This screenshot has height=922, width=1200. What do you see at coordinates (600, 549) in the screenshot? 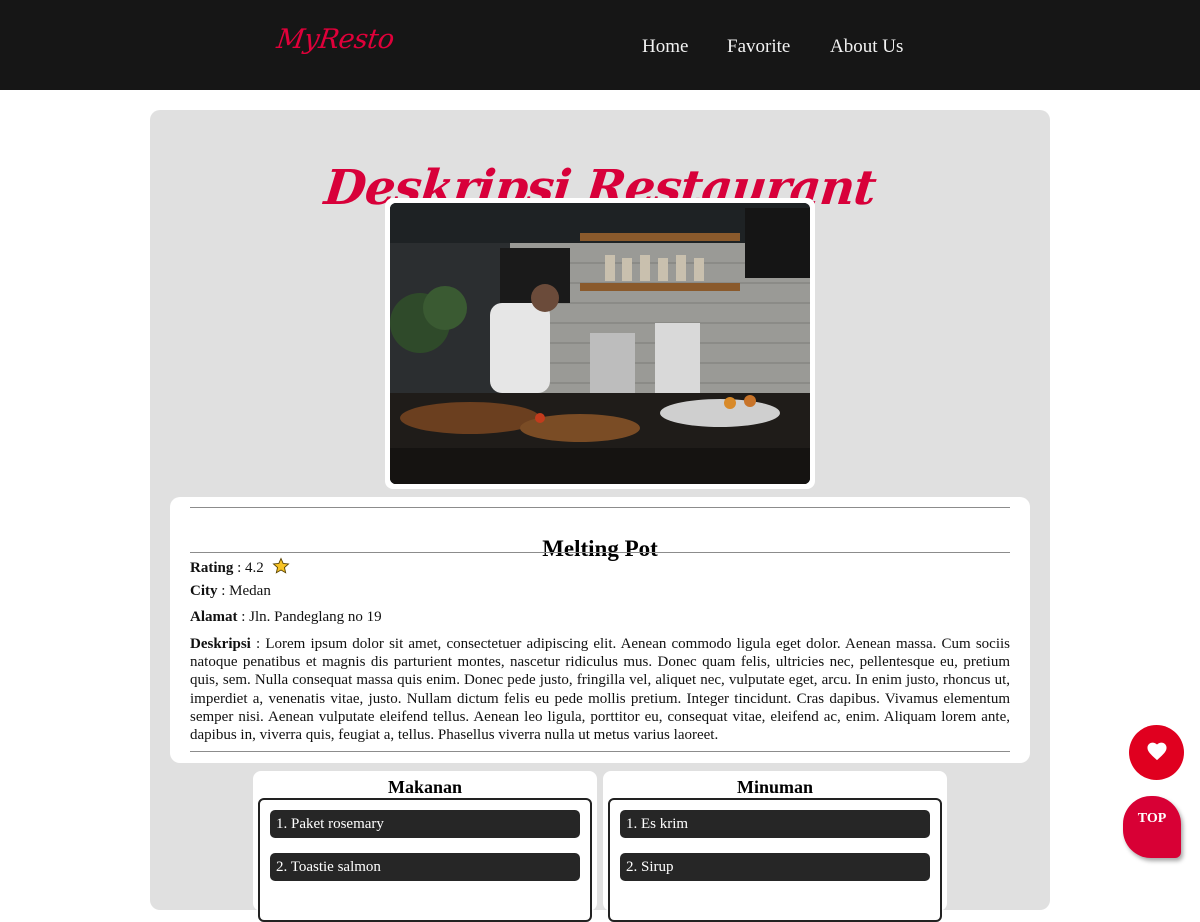
I see `restaurant-name: Melting Pot` at bounding box center [600, 549].